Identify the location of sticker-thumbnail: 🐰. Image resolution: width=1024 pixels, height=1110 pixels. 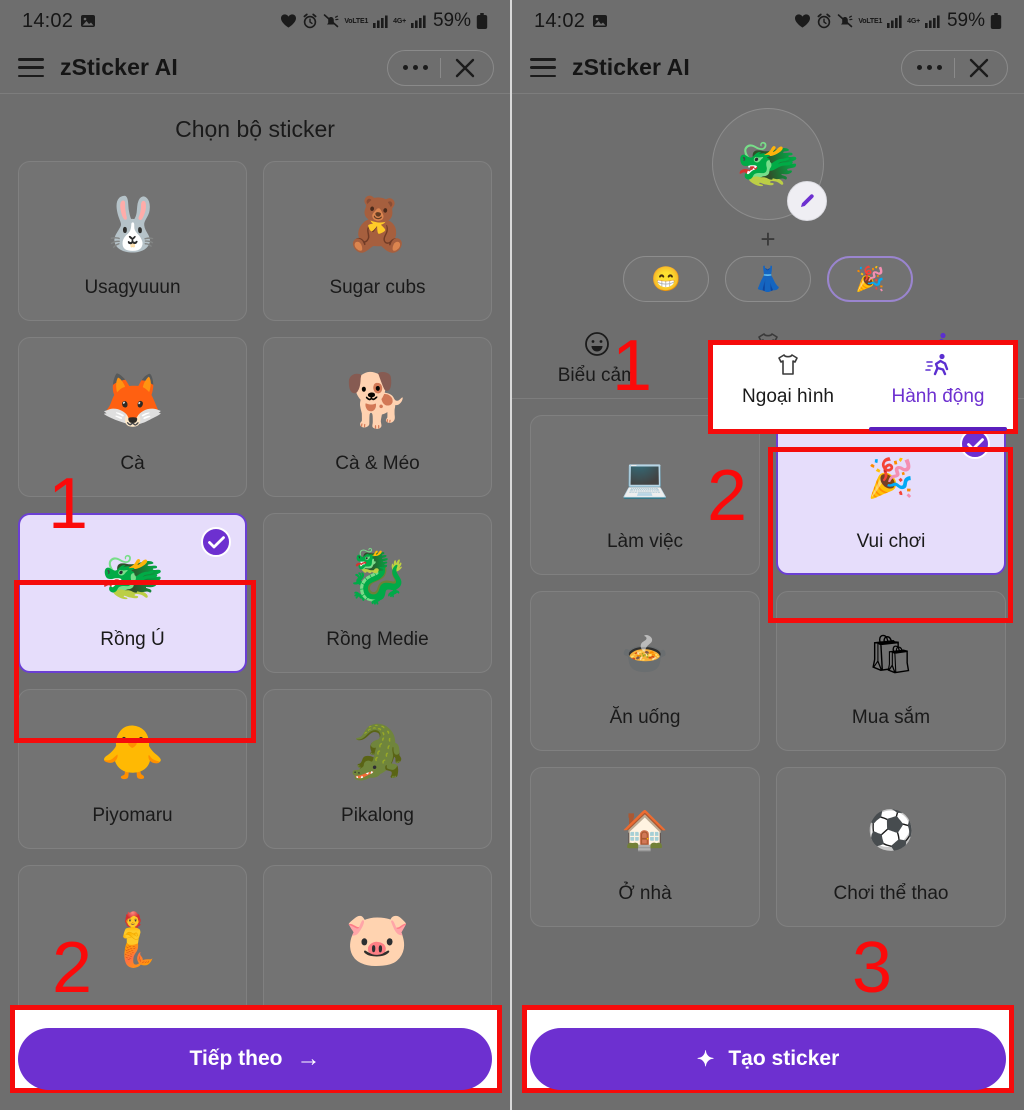
(132, 225).